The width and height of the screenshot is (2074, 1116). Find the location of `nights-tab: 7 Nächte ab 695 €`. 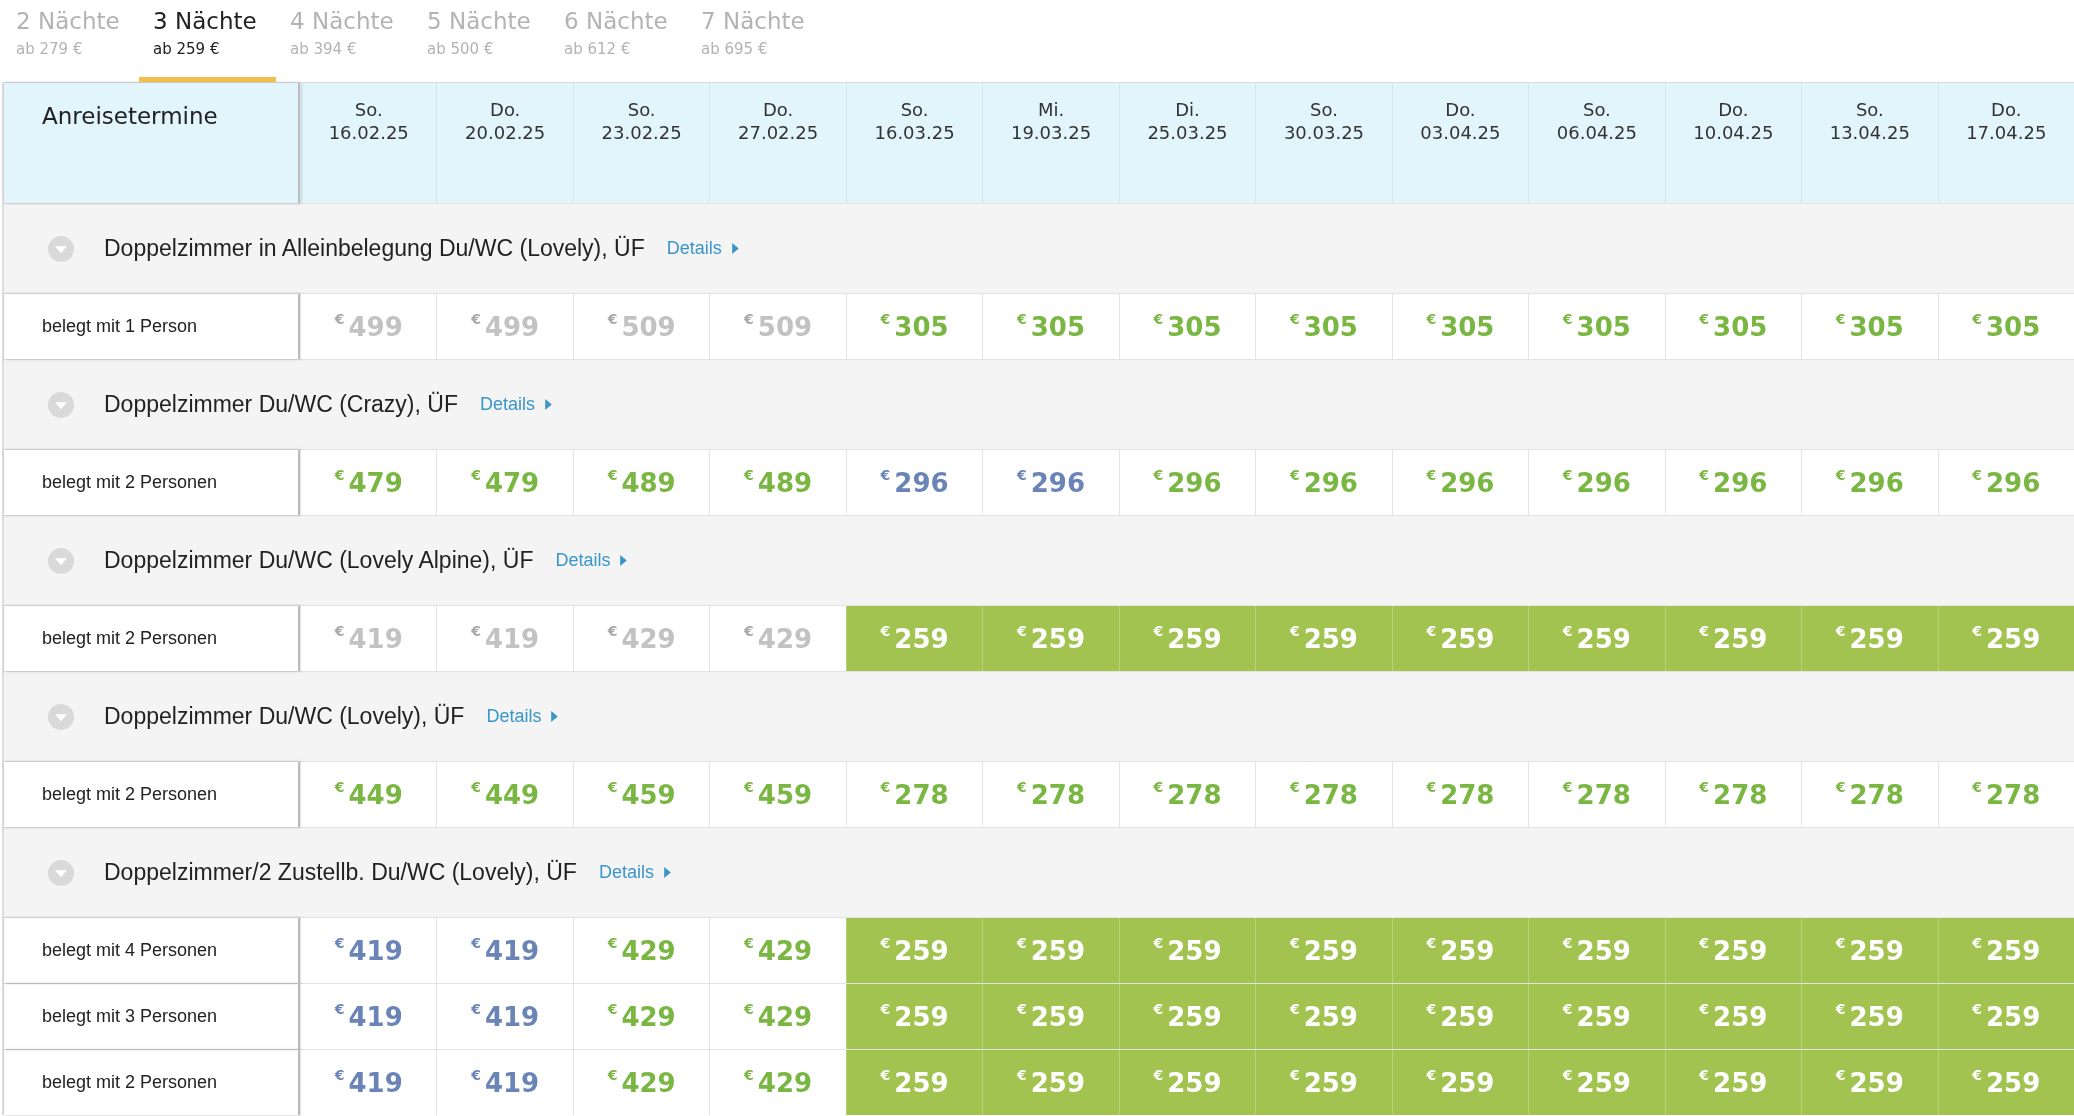

nights-tab: 7 Nächte ab 695 € is located at coordinates (755, 41).